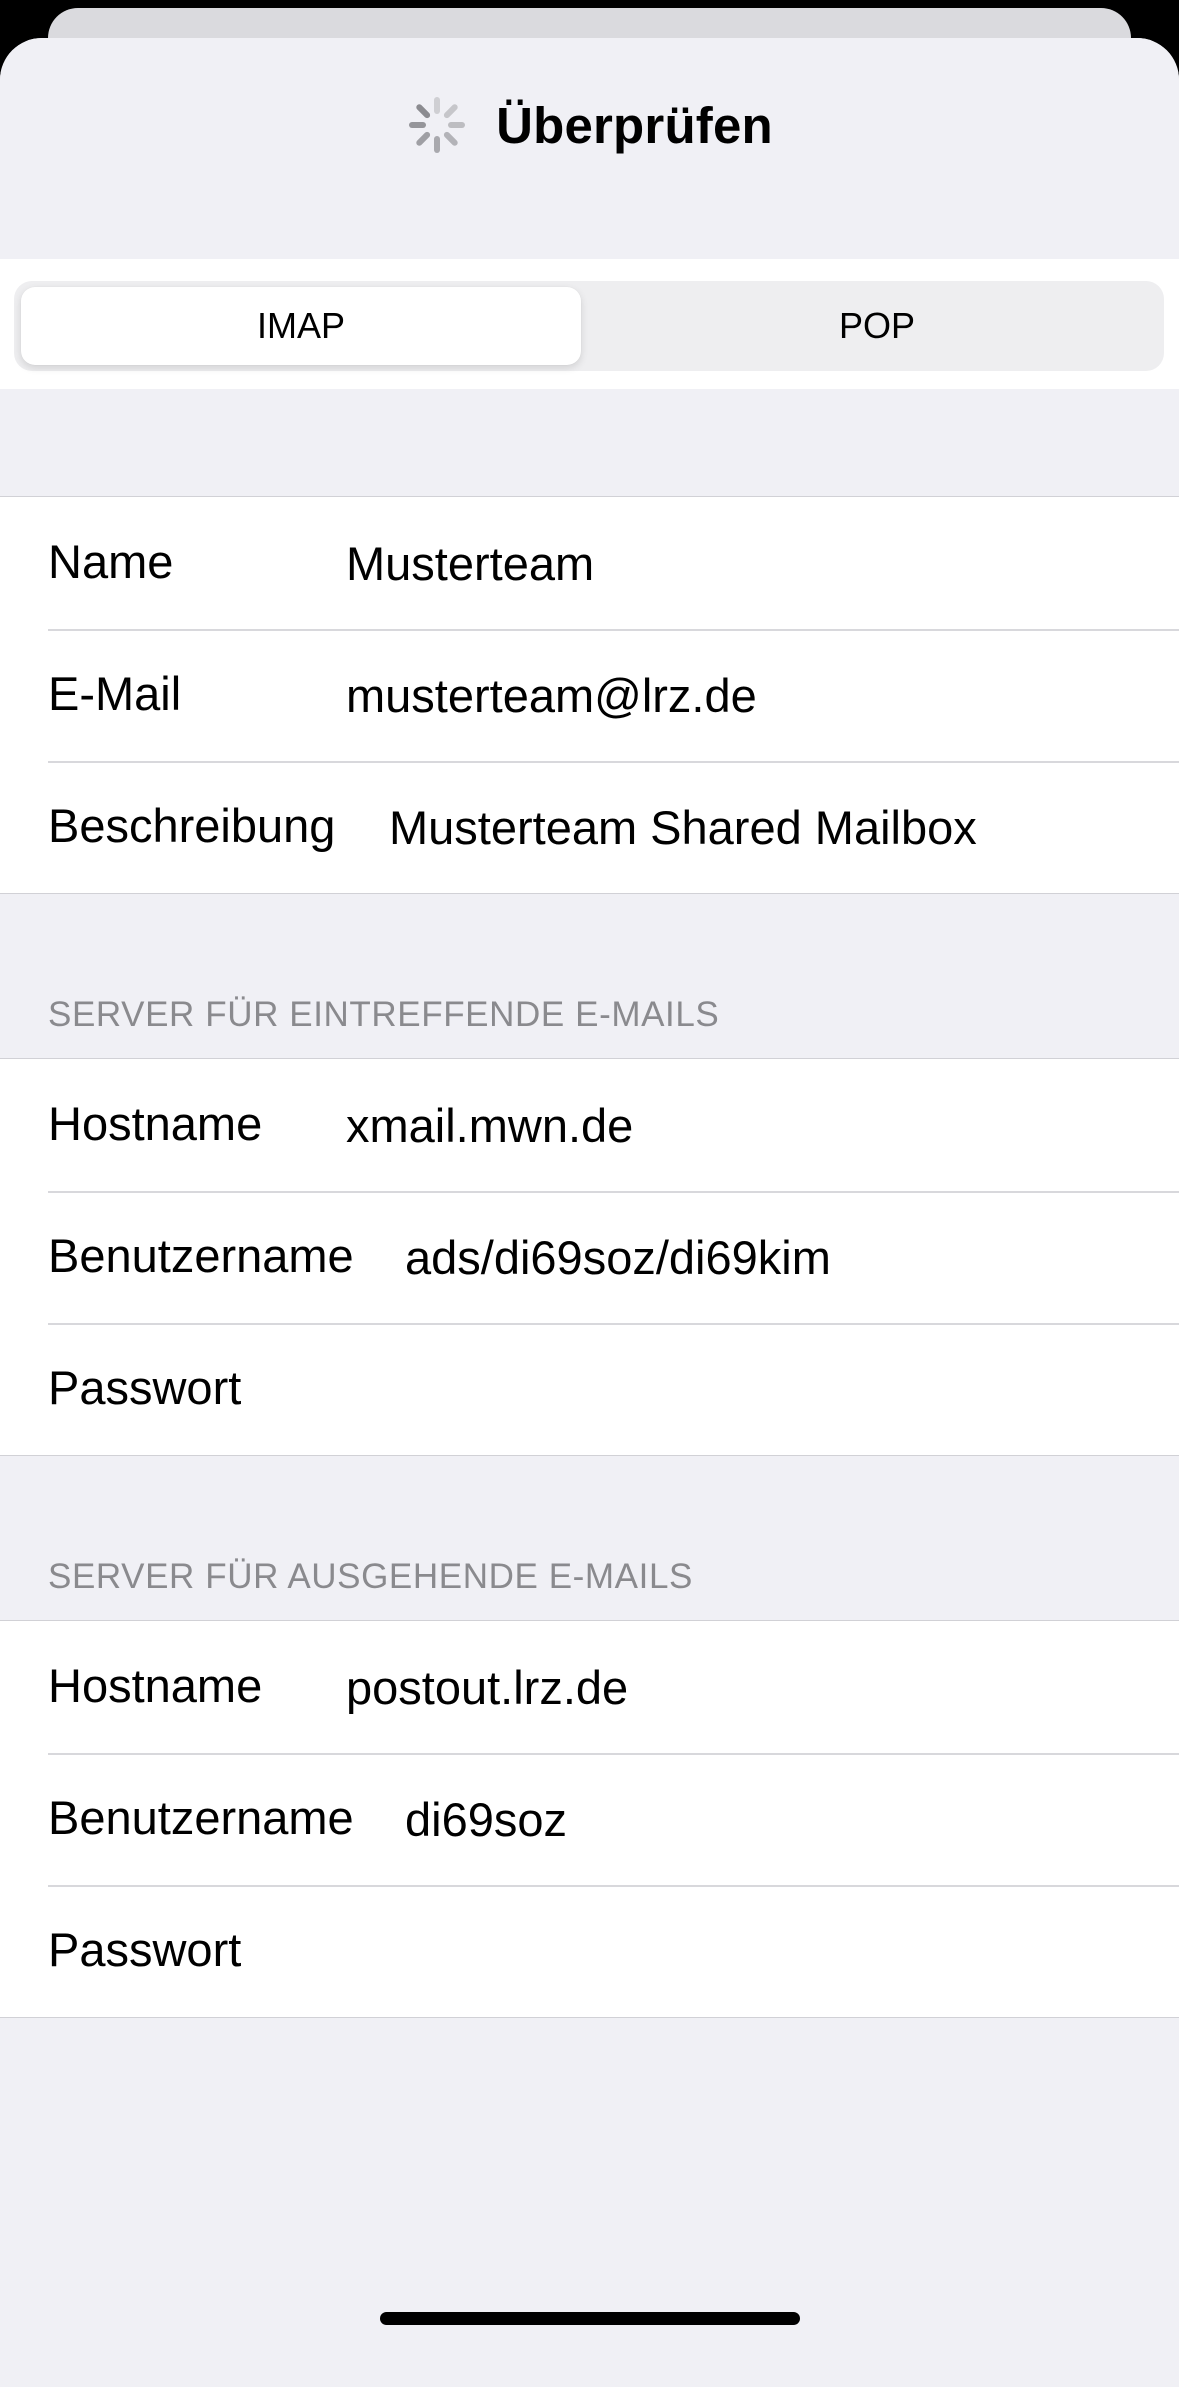 The width and height of the screenshot is (1179, 2387). Describe the element at coordinates (384, 1014) in the screenshot. I see `incoming-server-header: SERVER FÜR EINTREFFENDE E-MAILS` at that location.